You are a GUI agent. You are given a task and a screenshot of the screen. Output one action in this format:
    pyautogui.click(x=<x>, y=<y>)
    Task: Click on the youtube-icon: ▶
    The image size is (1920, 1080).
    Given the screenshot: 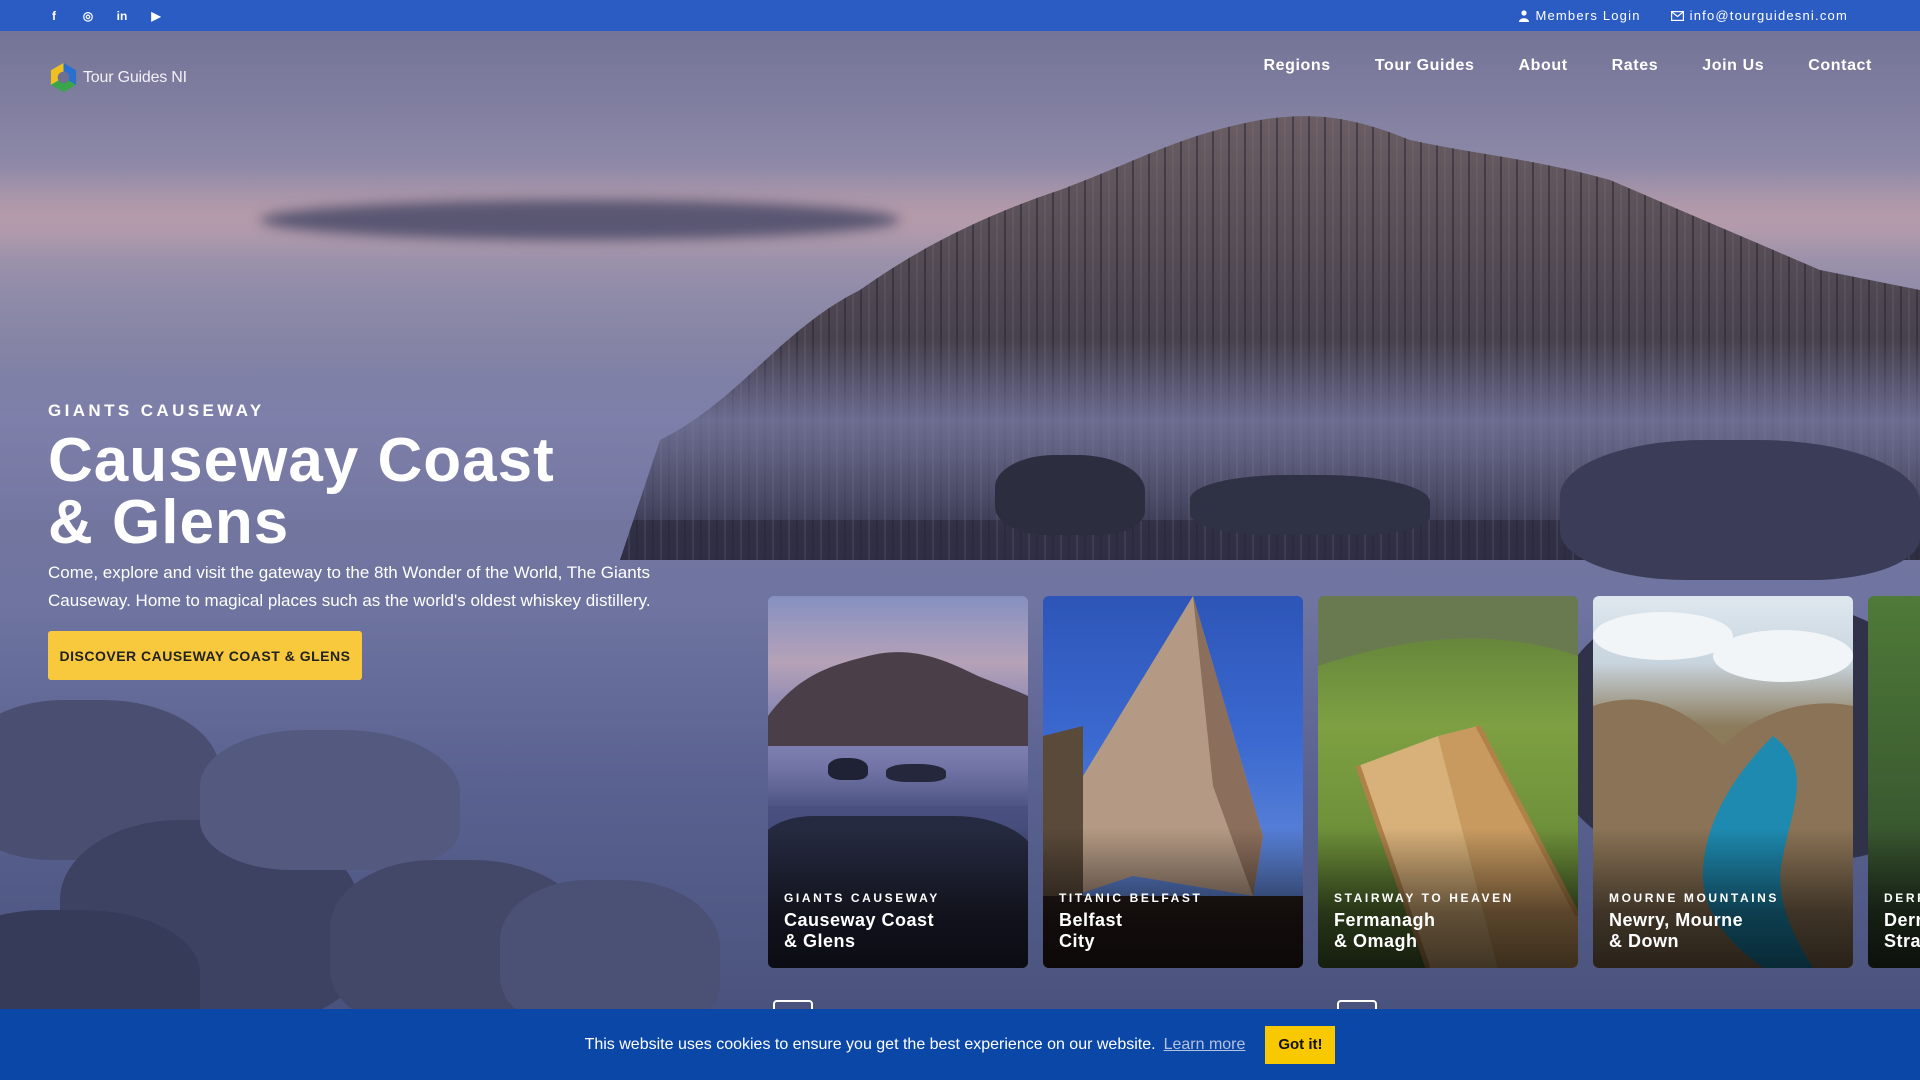 What is the action you would take?
    pyautogui.click(x=156, y=16)
    